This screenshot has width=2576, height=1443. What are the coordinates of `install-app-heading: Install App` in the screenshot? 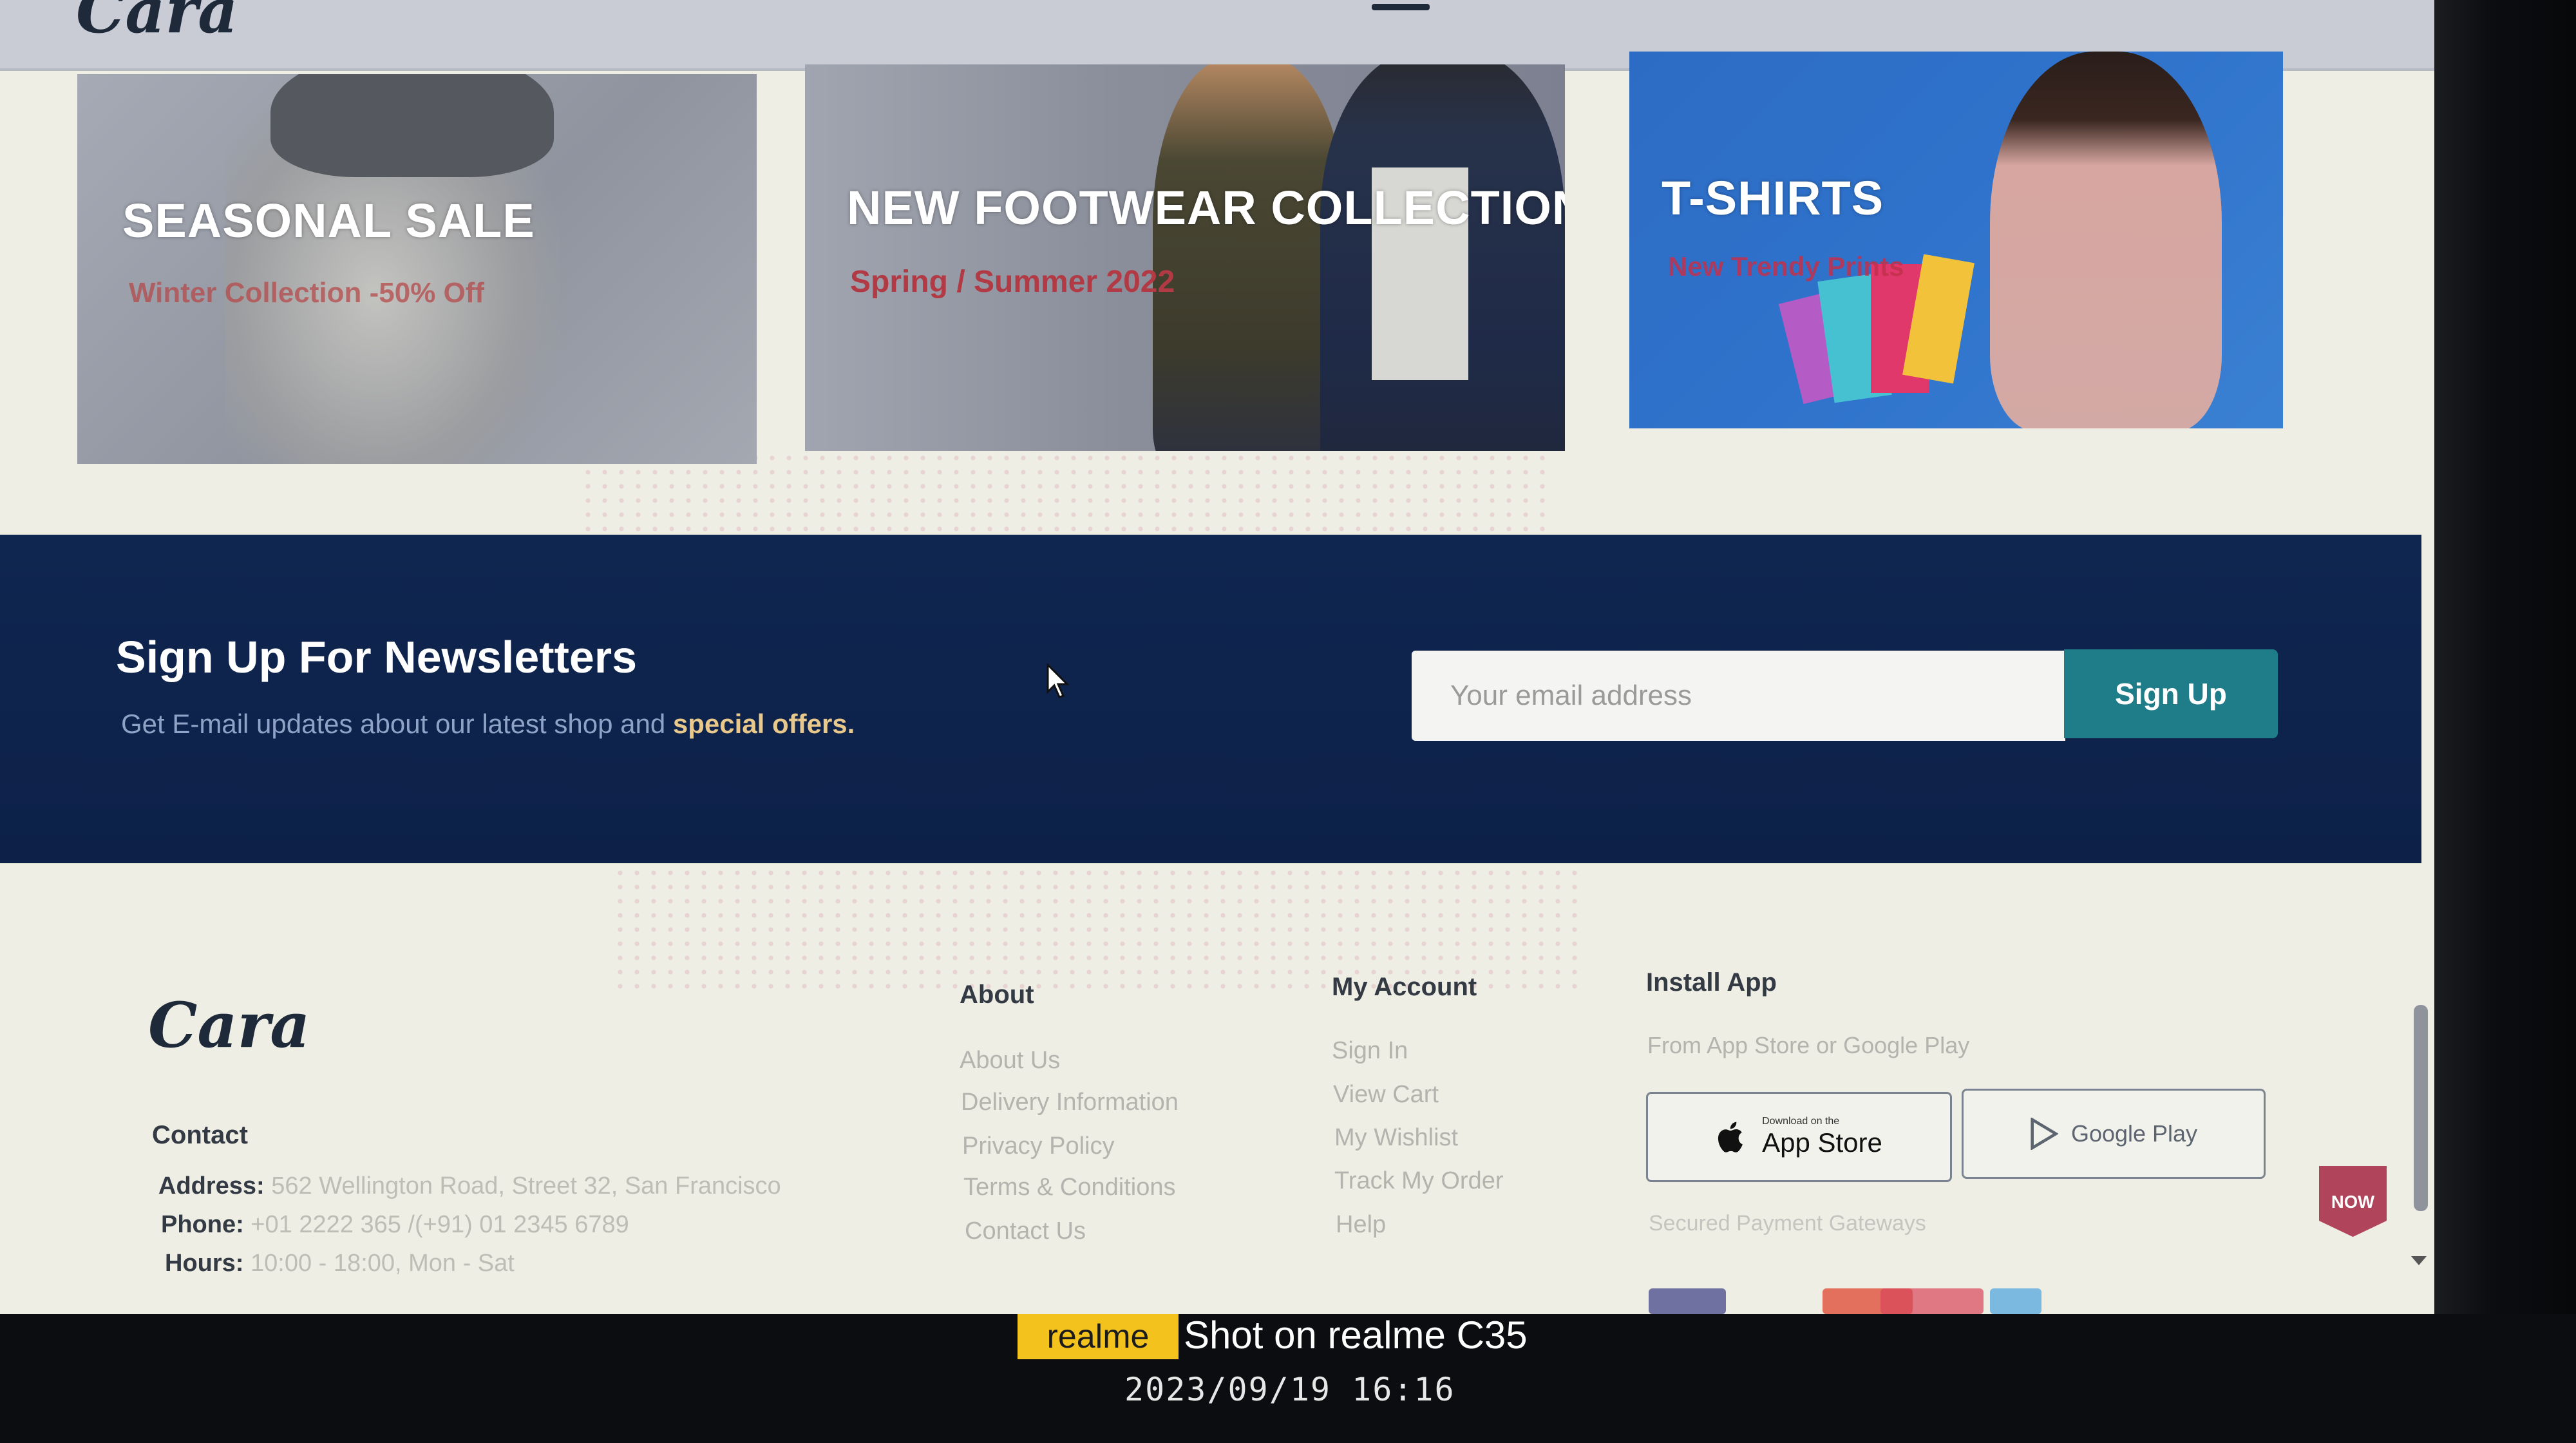 It's located at (1711, 982).